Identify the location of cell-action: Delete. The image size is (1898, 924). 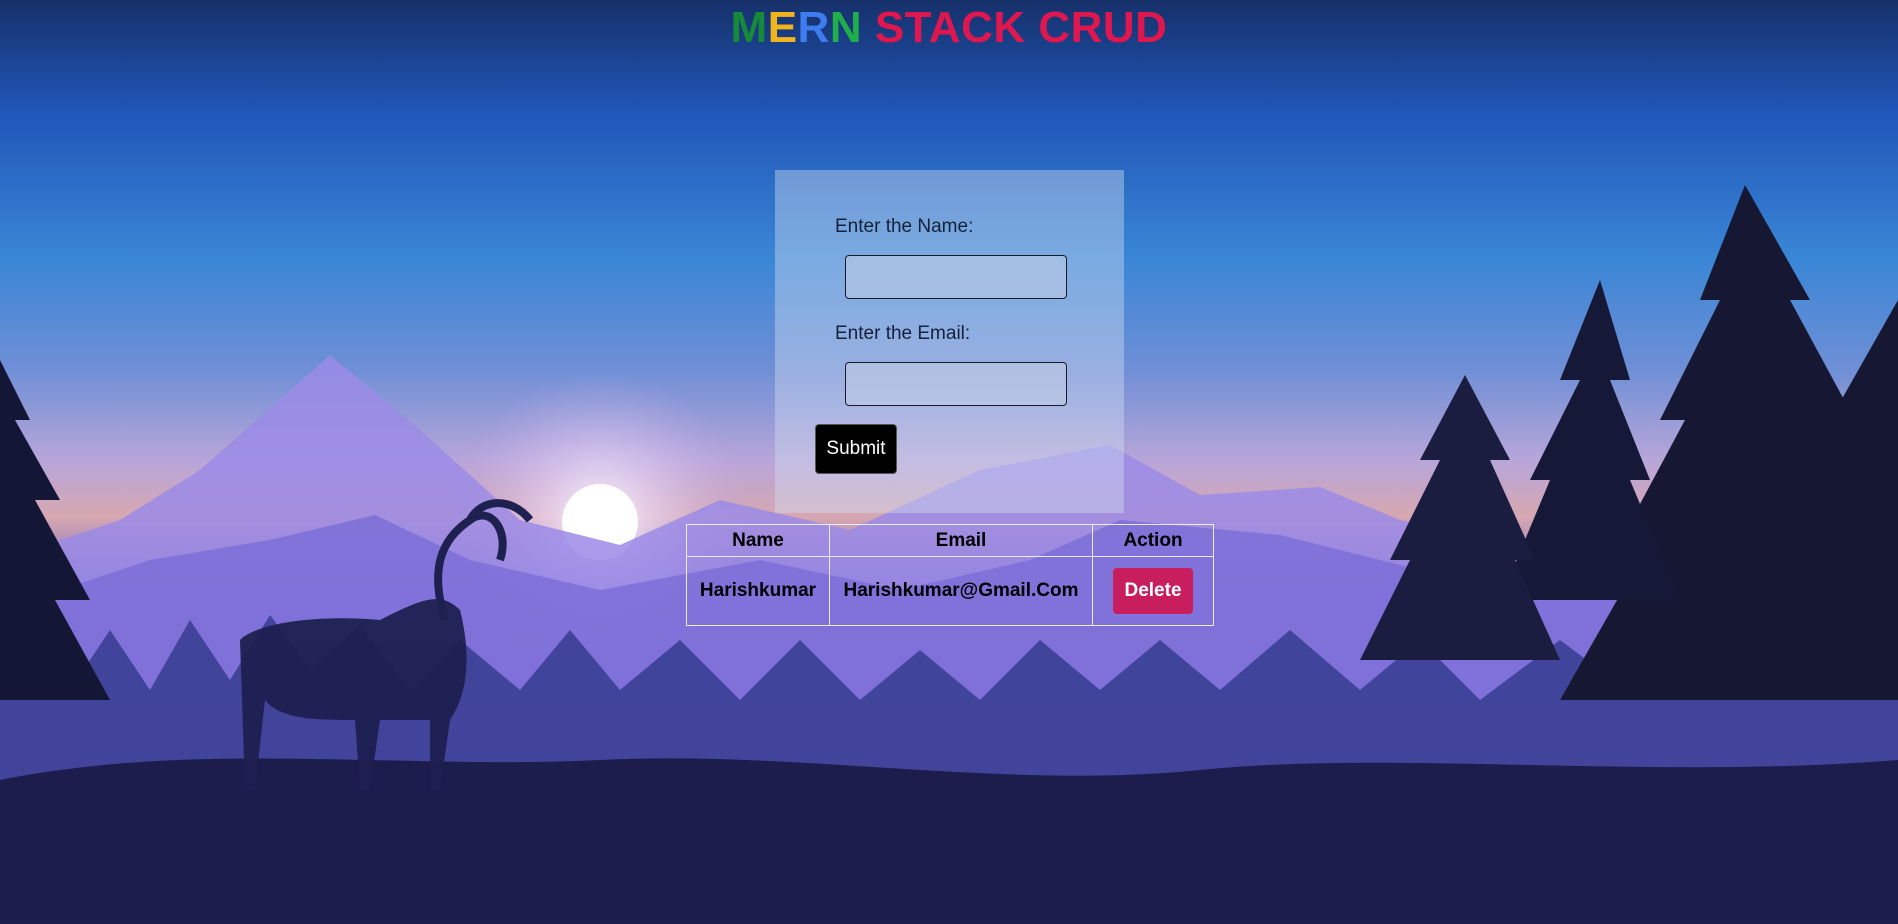
(1153, 591).